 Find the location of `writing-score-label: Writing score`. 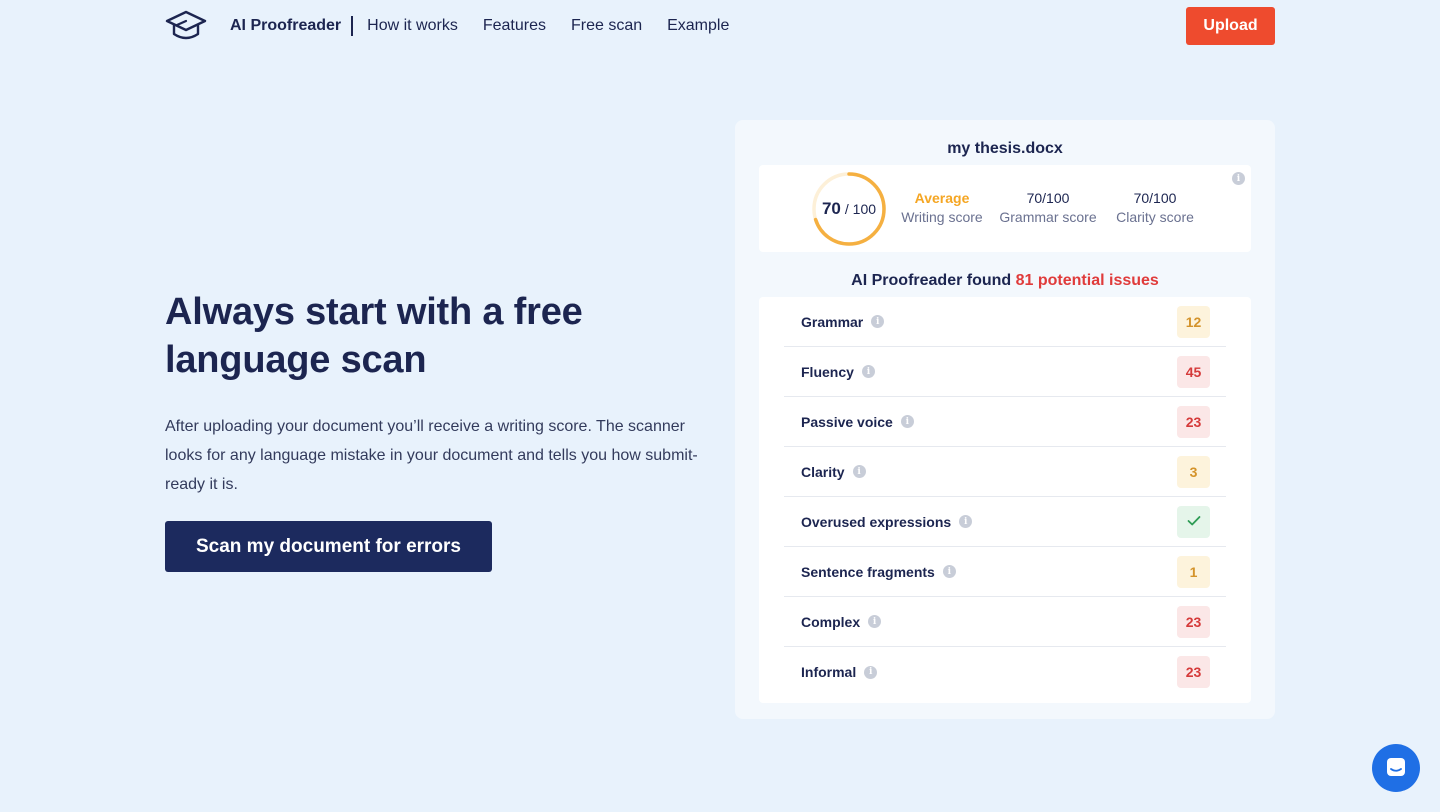

writing-score-label: Writing score is located at coordinates (942, 217).